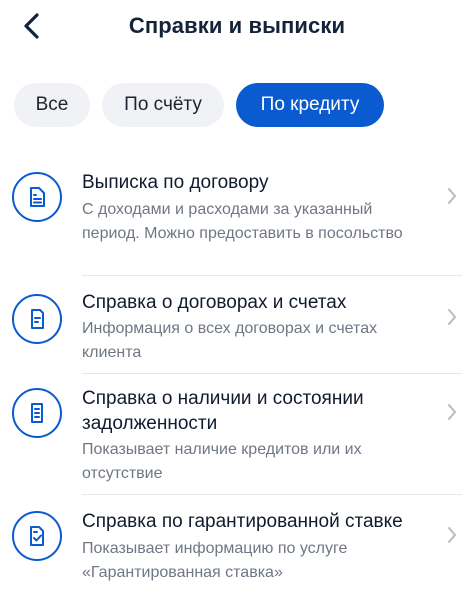  Describe the element at coordinates (37, 197) in the screenshot. I see `statement-document-icon` at that location.